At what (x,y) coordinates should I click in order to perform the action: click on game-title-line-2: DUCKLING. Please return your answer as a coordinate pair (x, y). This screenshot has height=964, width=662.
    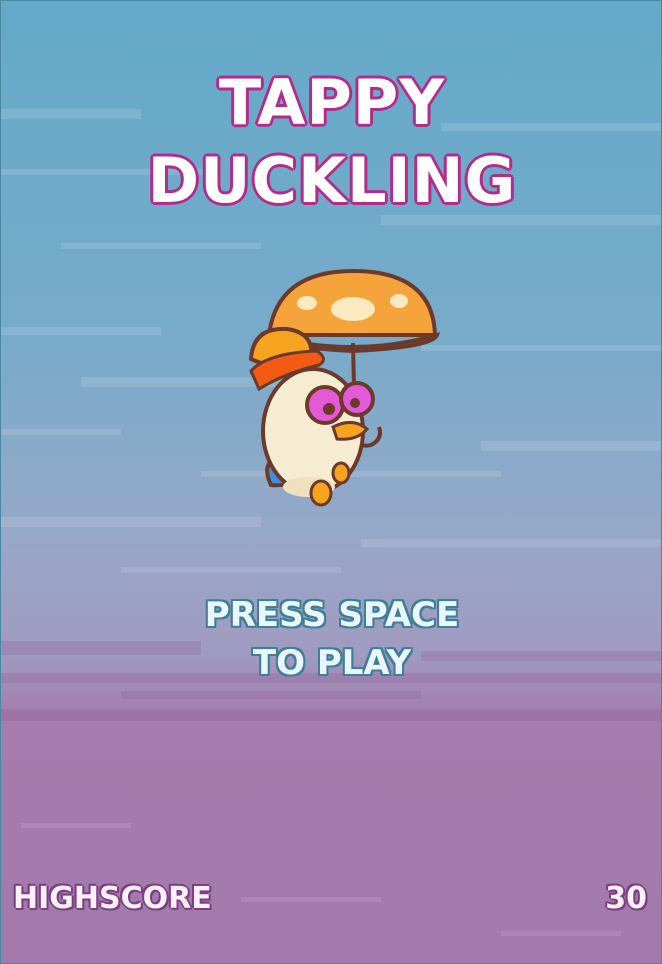
    Looking at the image, I should click on (332, 180).